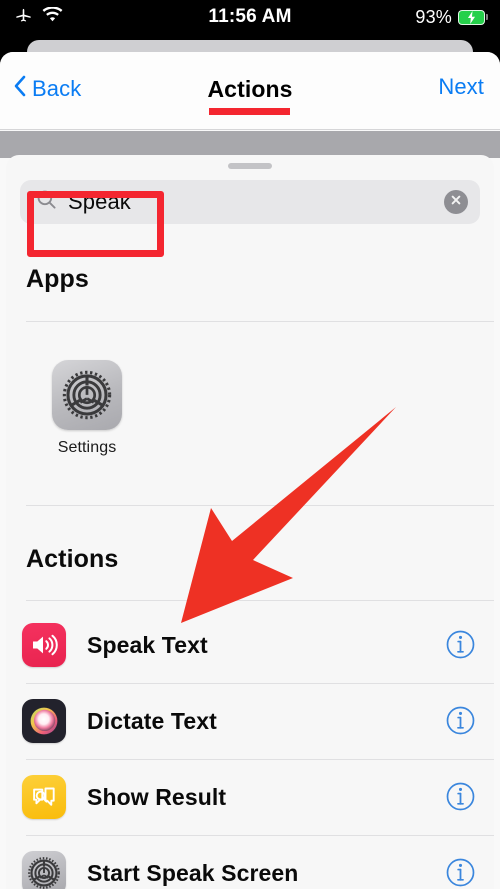 This screenshot has width=500, height=889. Describe the element at coordinates (44, 797) in the screenshot. I see `show-result-icon` at that location.